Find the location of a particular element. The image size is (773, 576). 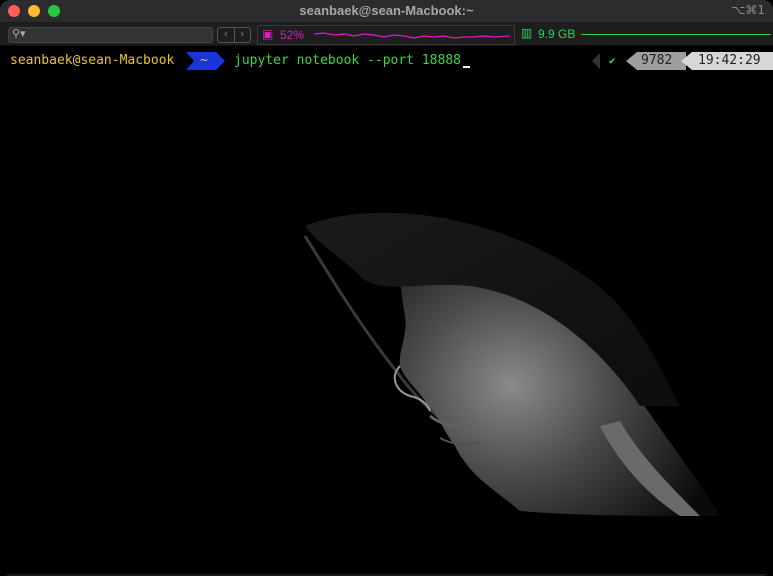

title-bar: seanbaek@sean-Macbook:~ ⌥⌘1 is located at coordinates (386, 11).